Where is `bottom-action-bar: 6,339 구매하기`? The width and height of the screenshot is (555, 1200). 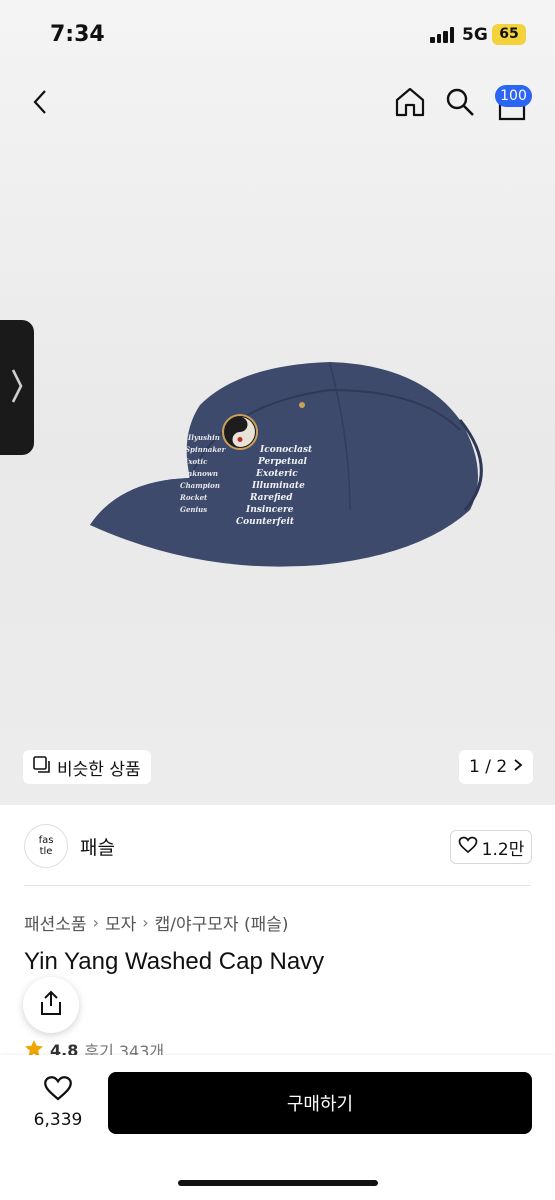
bottom-action-bar: 6,339 구매하기 is located at coordinates (277, 1127).